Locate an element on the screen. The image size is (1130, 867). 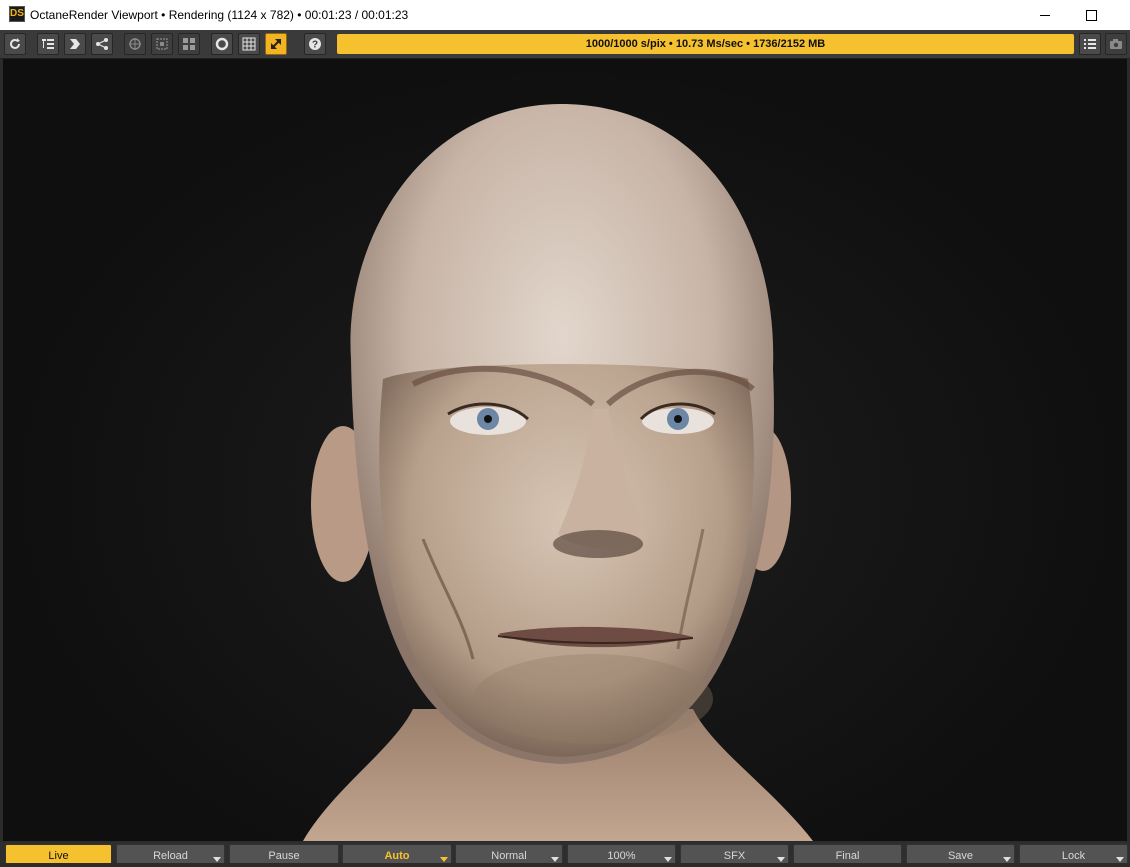
crosshair-icon is located at coordinates (135, 44).